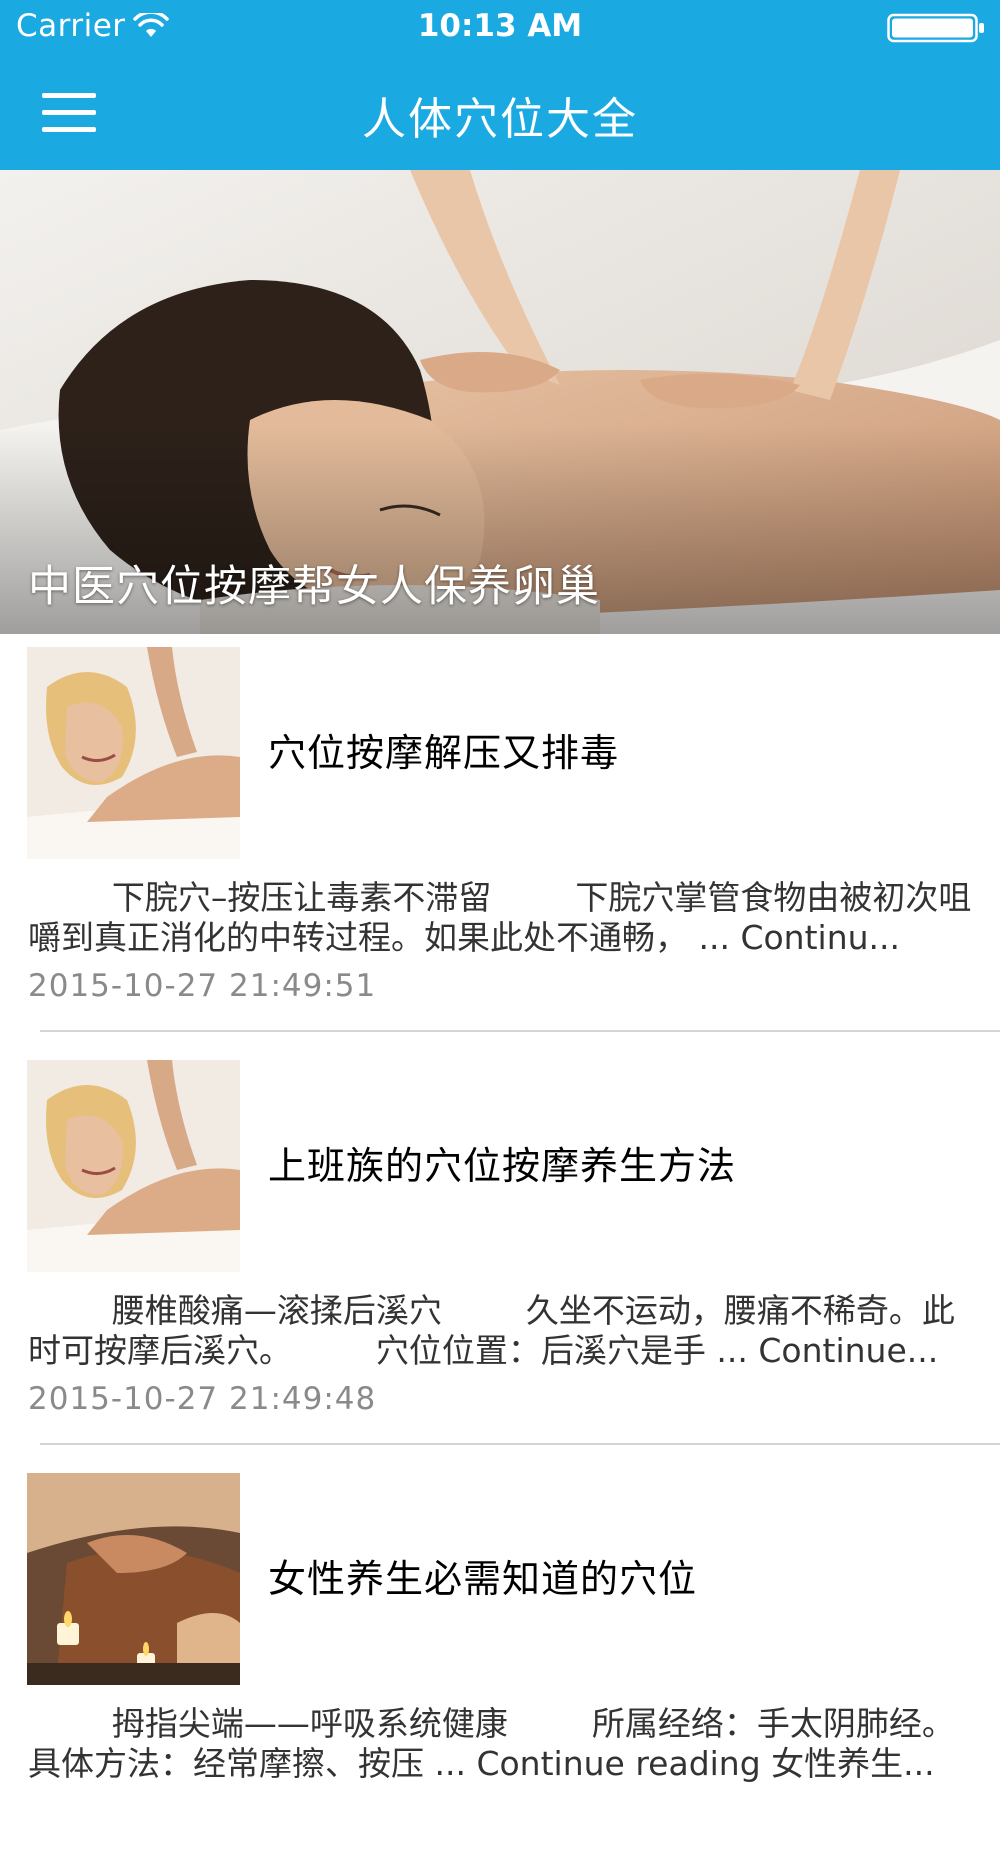  What do you see at coordinates (202, 986) in the screenshot?
I see `article-date: 2015-10-27 21:49:51` at bounding box center [202, 986].